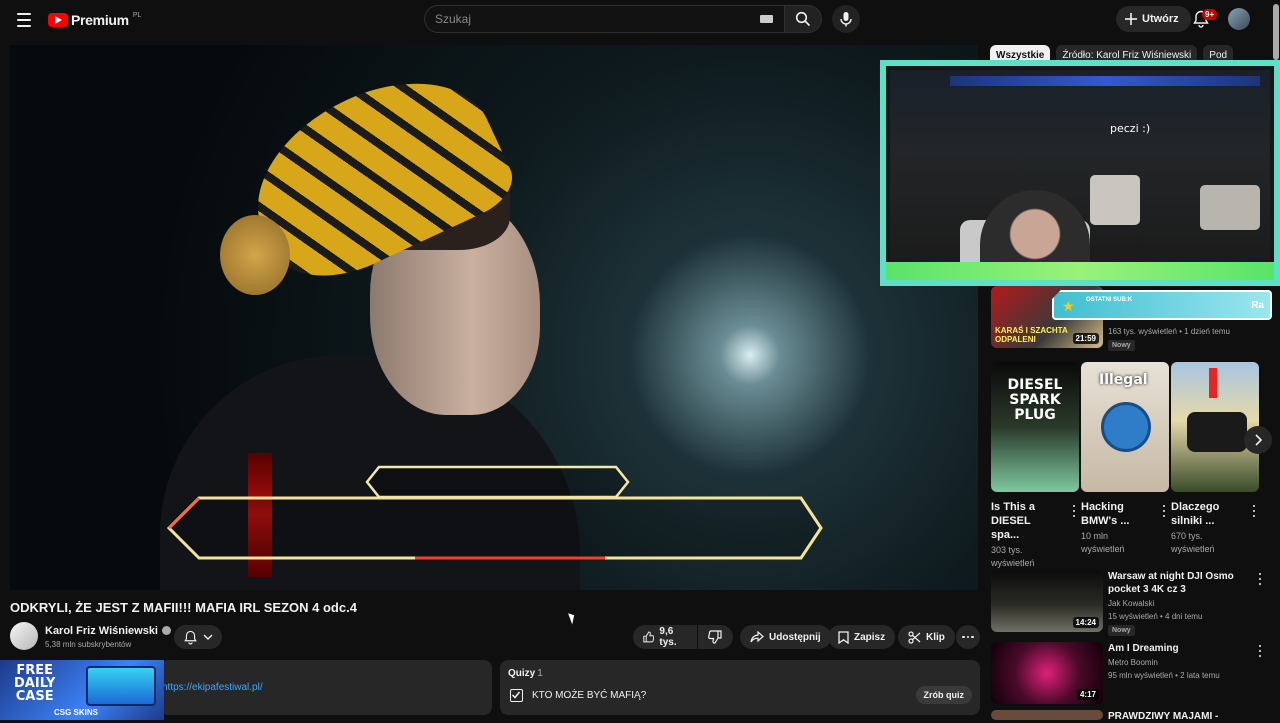 The height and width of the screenshot is (723, 1280). Describe the element at coordinates (1047, 673) in the screenshot. I see `video-thumbnail: 4:17` at that location.